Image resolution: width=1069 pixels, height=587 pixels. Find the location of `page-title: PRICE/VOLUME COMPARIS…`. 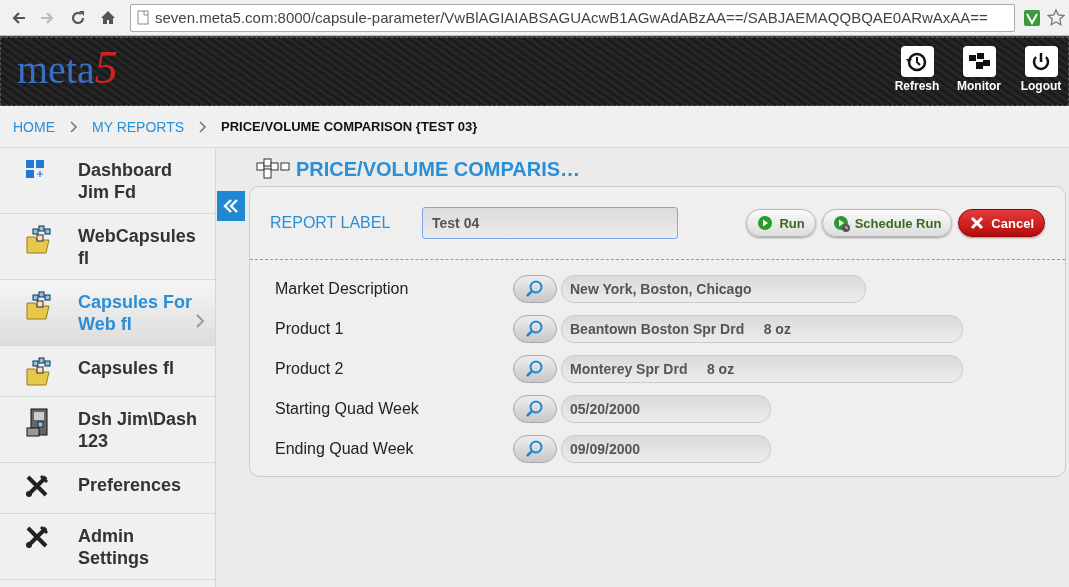

page-title: PRICE/VOLUME COMPARIS… is located at coordinates (438, 169).